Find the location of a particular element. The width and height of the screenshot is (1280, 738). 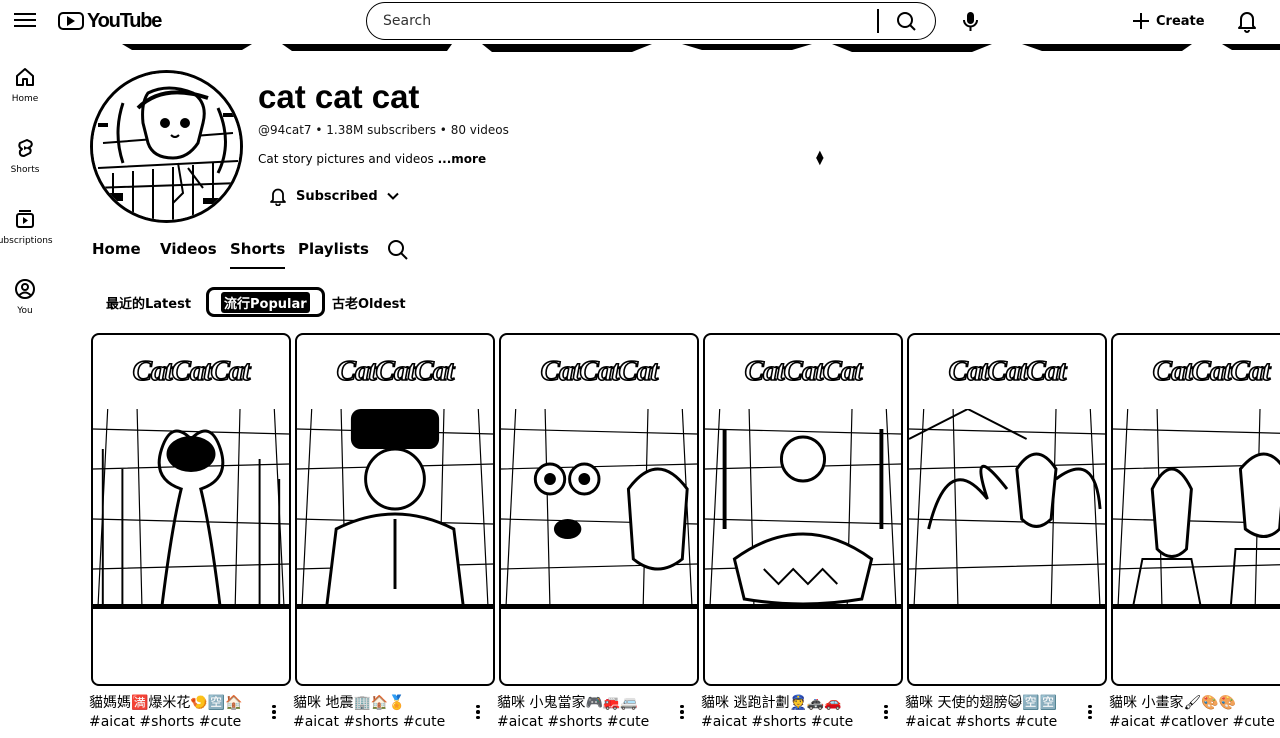

channel-title: cat cat cat is located at coordinates (339, 96).